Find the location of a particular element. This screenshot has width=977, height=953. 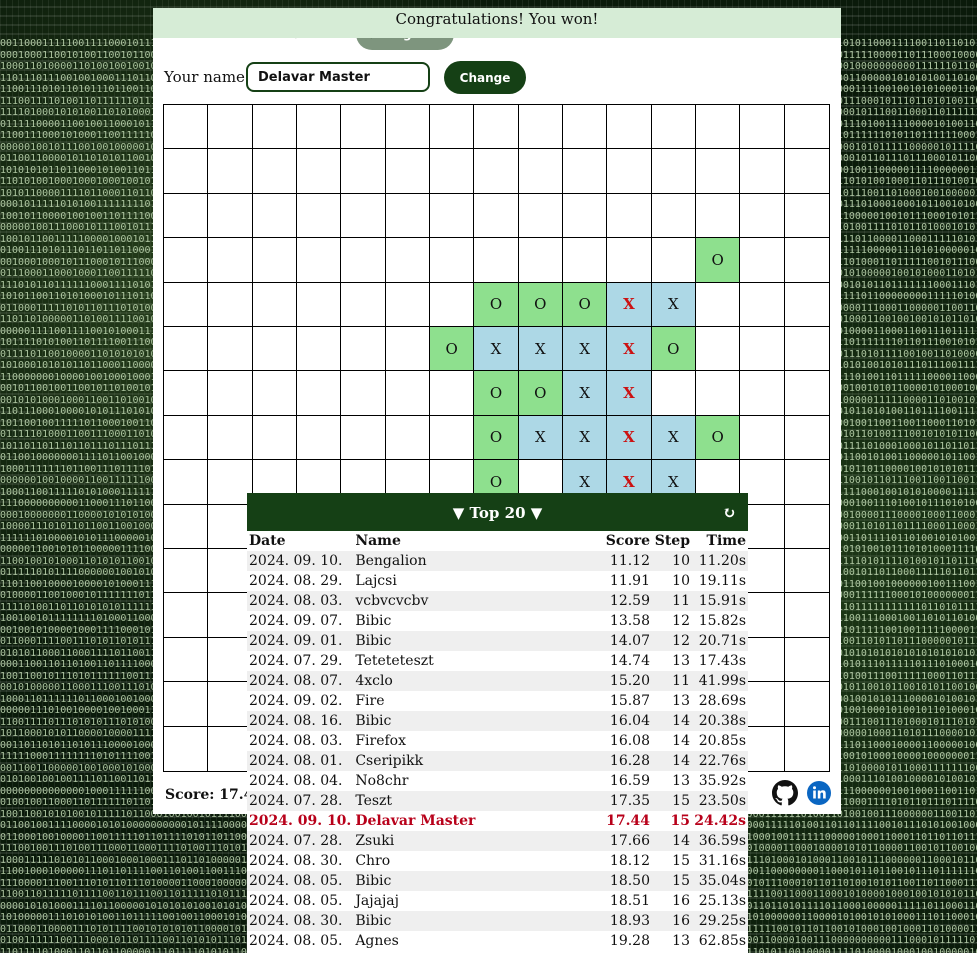

leaderboard-toggle: ▼ Top 20 ▼ ↻ is located at coordinates (497, 512).